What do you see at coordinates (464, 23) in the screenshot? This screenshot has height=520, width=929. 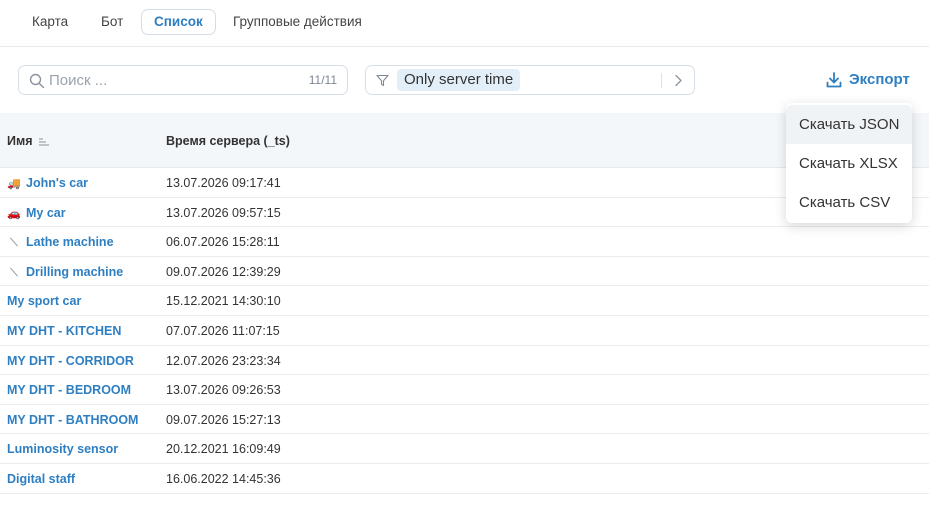 I see `tab-bar: Карта Бот Список Групповые действия` at bounding box center [464, 23].